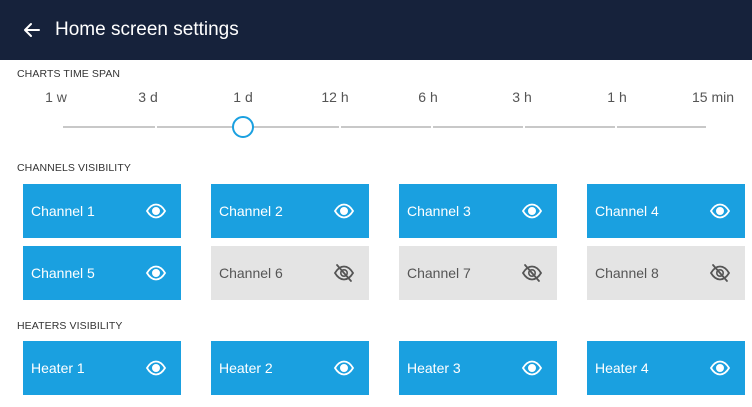 Image resolution: width=752 pixels, height=407 pixels. What do you see at coordinates (290, 368) in the screenshot?
I see `heater-tile: Heater 2` at bounding box center [290, 368].